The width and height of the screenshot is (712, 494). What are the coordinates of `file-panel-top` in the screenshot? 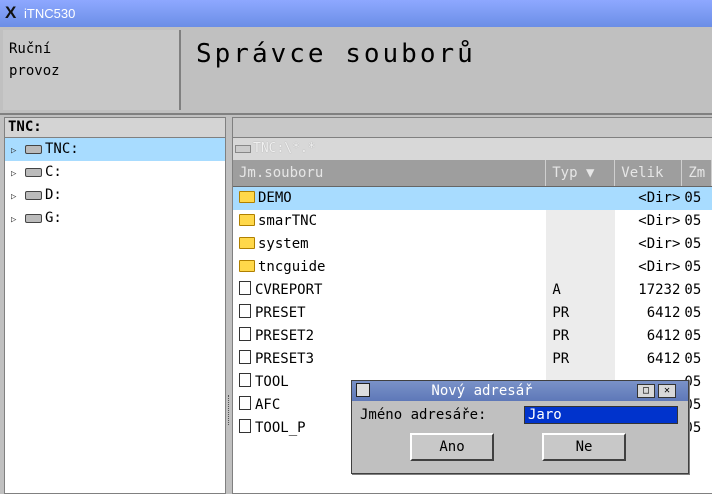 It's located at (472, 128).